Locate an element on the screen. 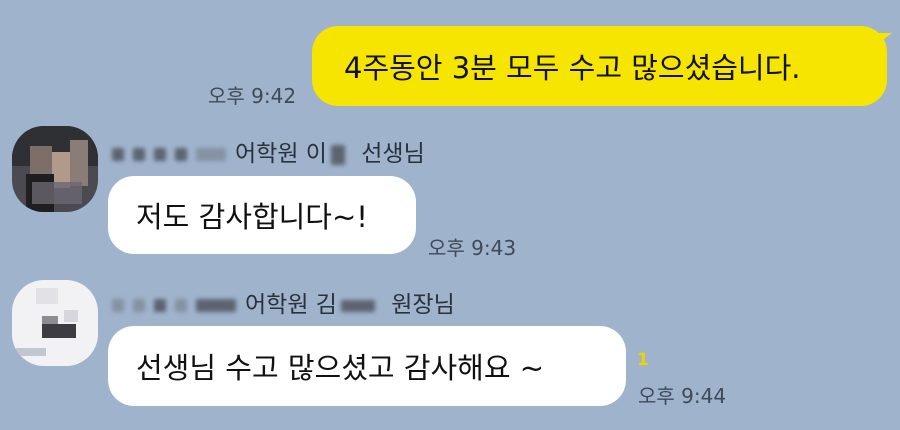 The width and height of the screenshot is (900, 430). other-message-bubble: 선생님 수고 많으셨고 감사해요 ~ is located at coordinates (367, 366).